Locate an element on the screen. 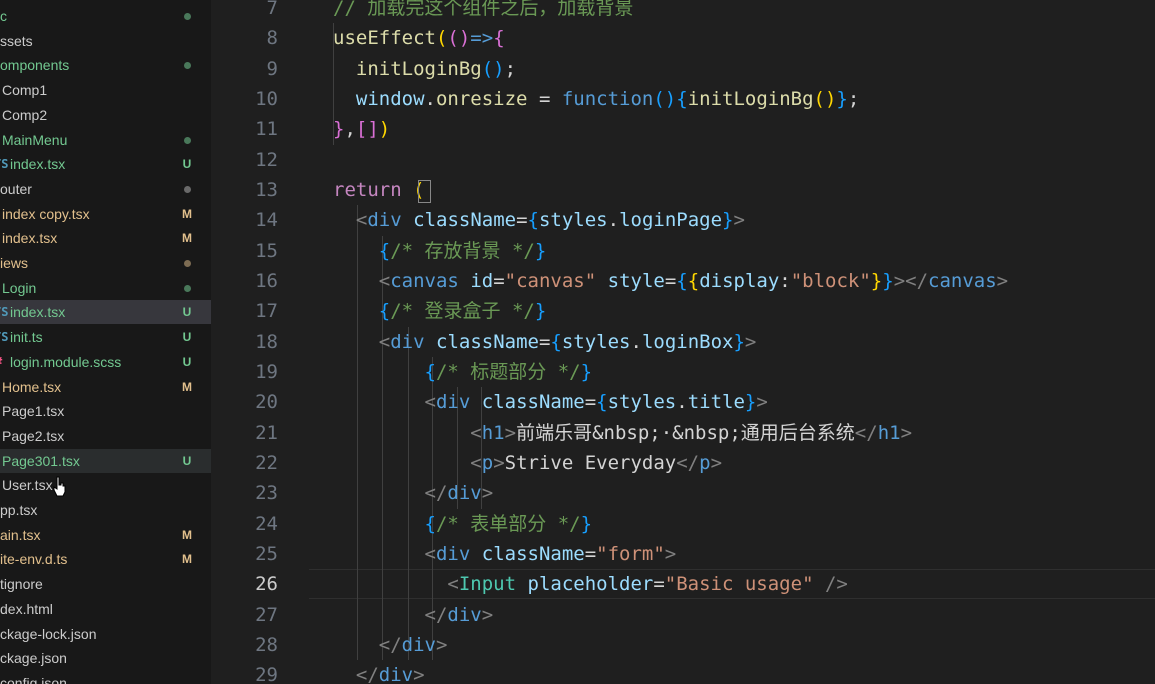 Image resolution: width=1155 pixels, height=684 pixels. explorer-item-label: index.tsx is located at coordinates (38, 312).